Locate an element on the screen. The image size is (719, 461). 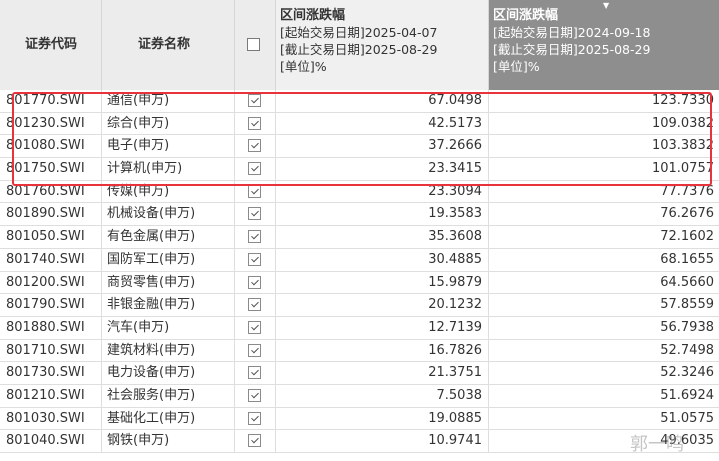
cell-name: 有色金属(申万) is located at coordinates (168, 237).